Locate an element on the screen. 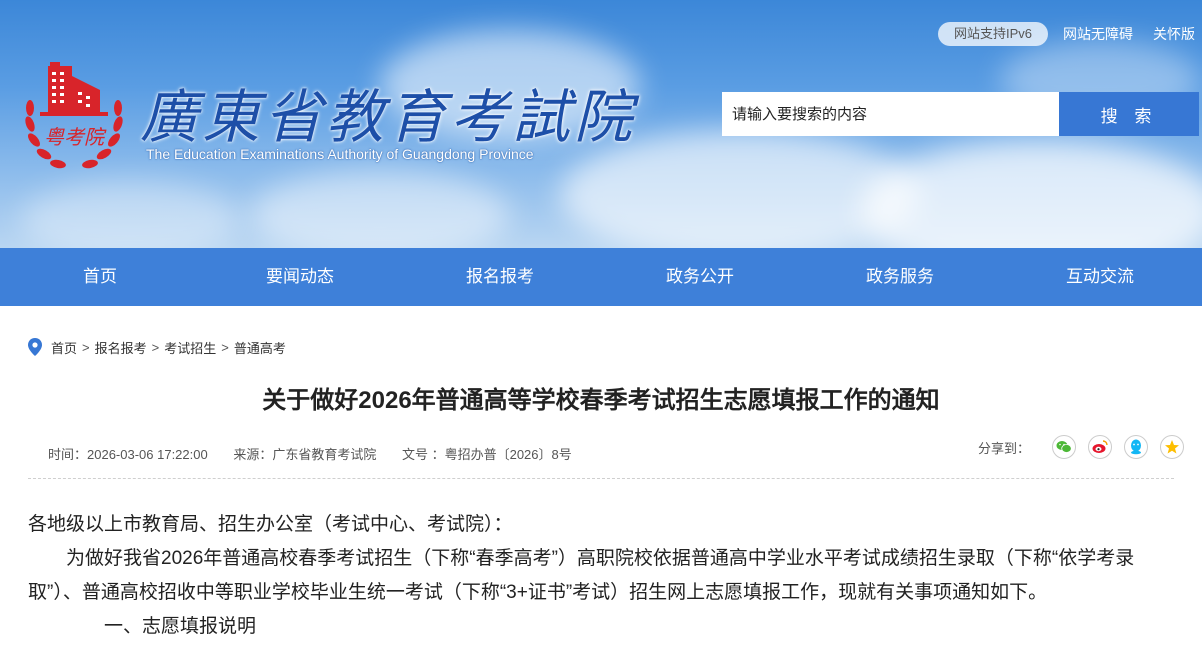  breadcrumb-gaokao: 普通高考 is located at coordinates (260, 347).